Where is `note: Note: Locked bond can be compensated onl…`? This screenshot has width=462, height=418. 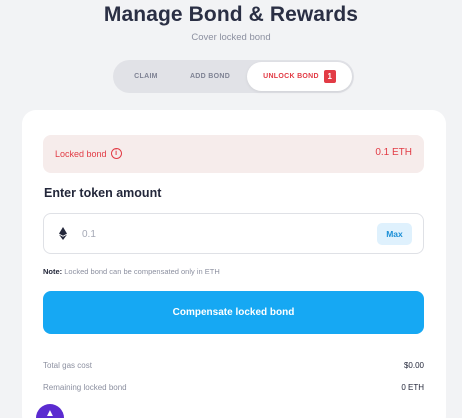
note: Note: Locked bond can be compensated onl… is located at coordinates (131, 271).